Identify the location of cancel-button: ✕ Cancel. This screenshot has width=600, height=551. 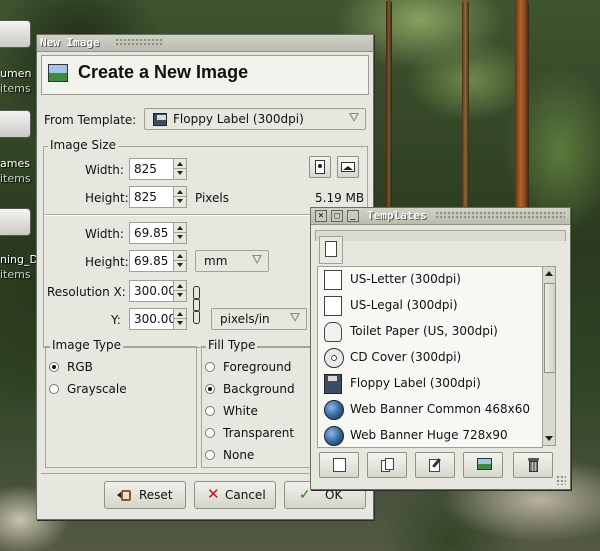
(235, 495).